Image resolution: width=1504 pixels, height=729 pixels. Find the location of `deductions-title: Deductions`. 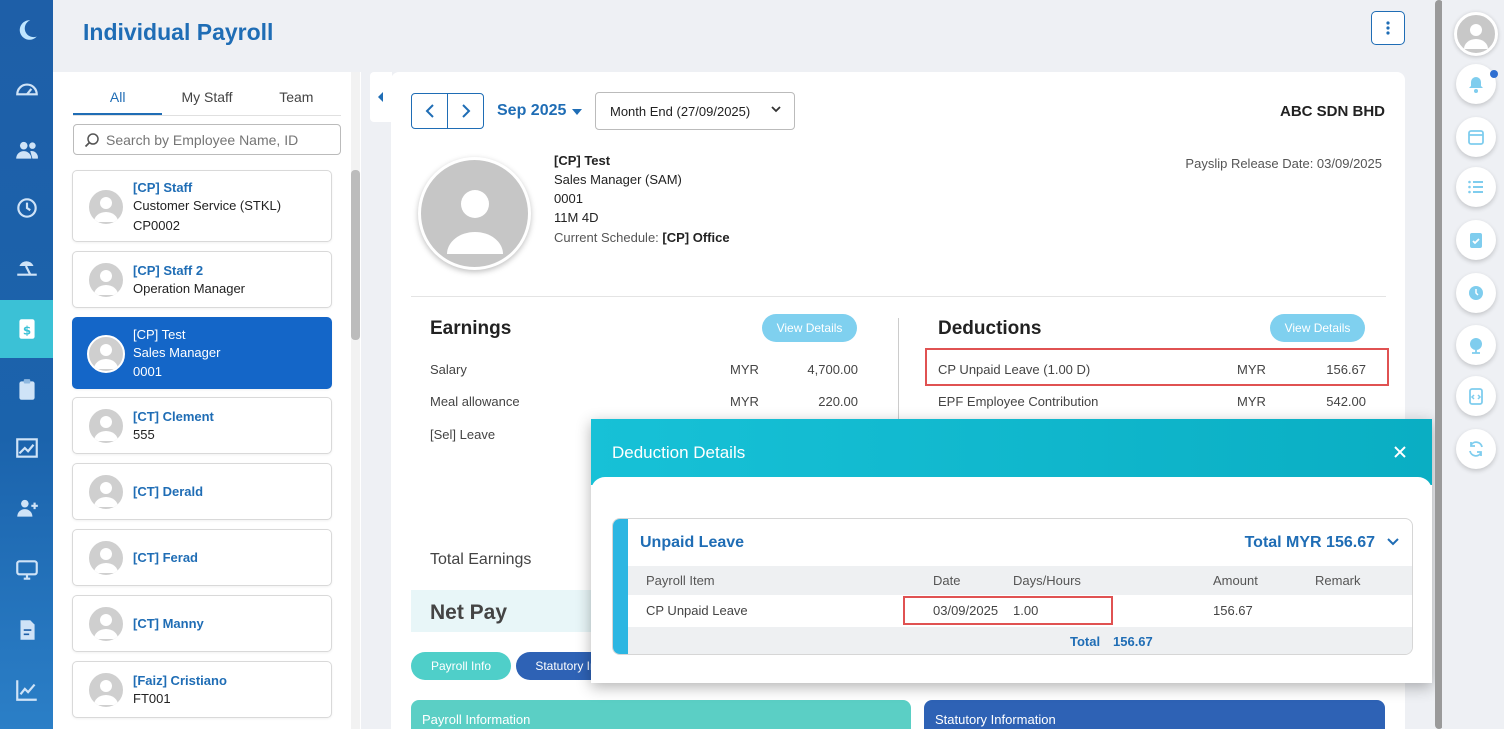

deductions-title: Deductions is located at coordinates (990, 328).